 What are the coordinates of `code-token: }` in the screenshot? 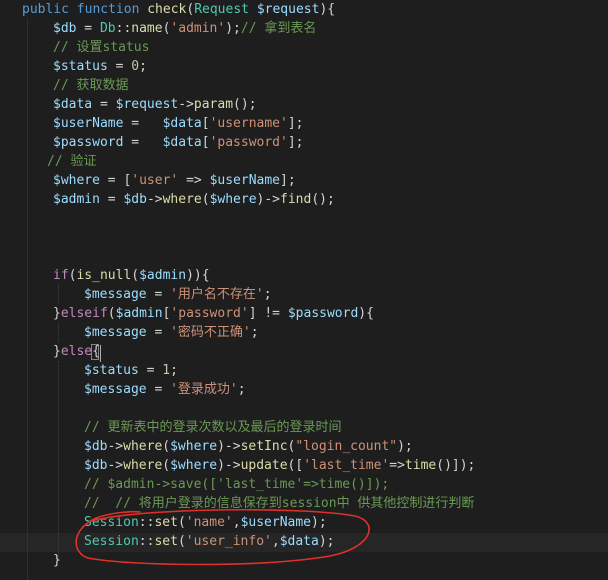 It's located at (57, 560).